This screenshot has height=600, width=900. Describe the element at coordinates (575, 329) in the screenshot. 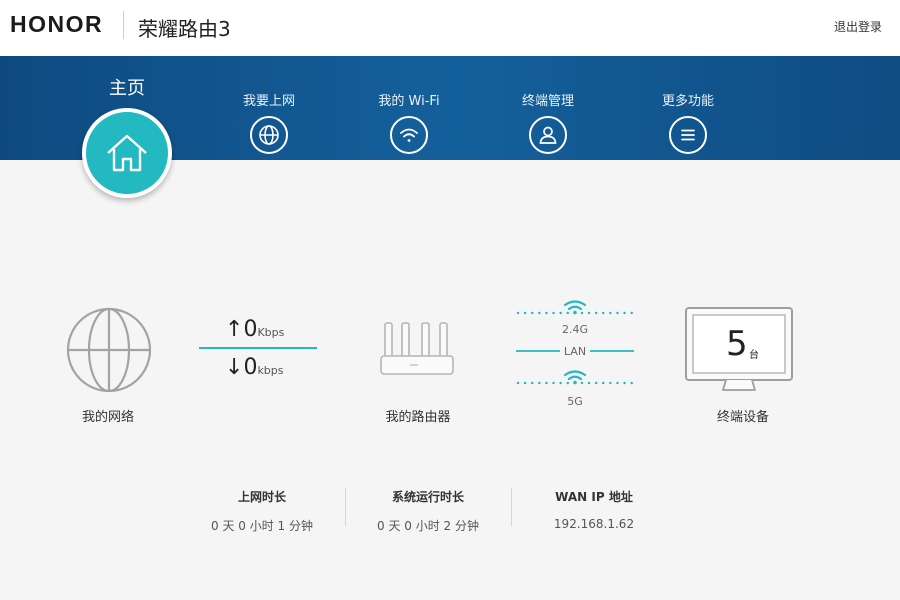

I see `band-24g-label: 2.4G` at that location.